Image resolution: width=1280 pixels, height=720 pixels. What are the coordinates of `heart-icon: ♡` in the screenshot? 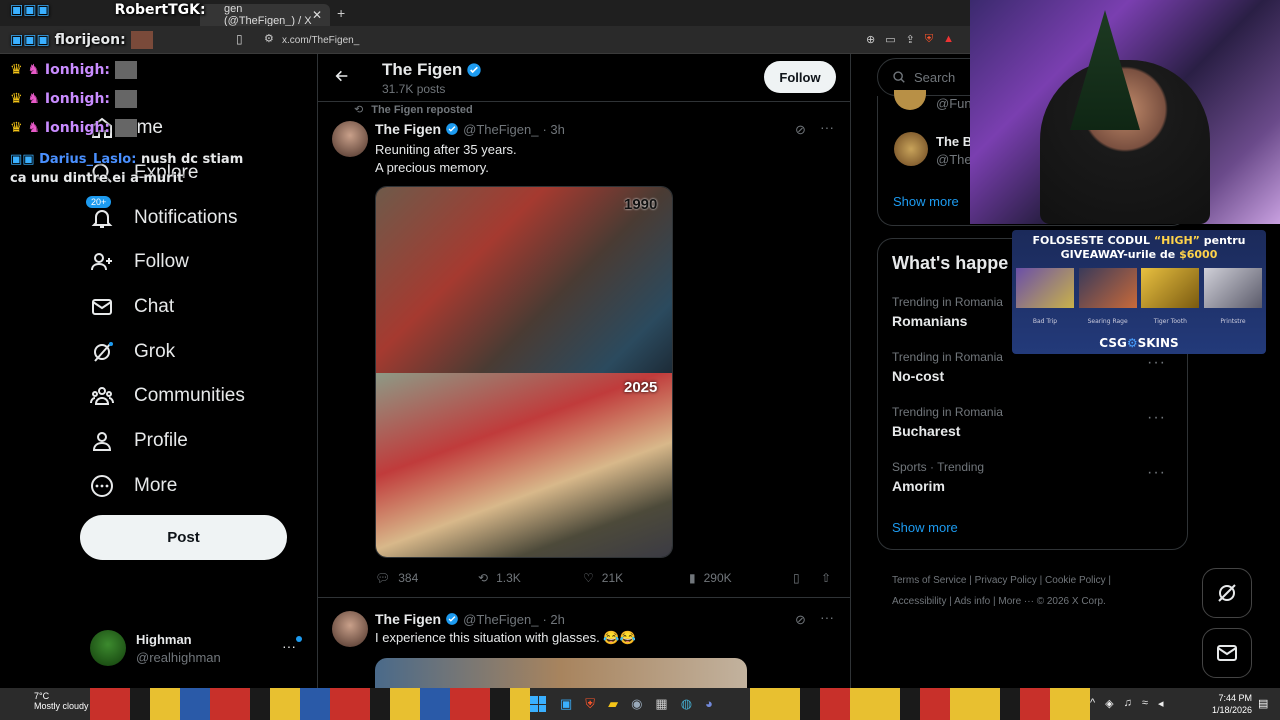 It's located at (588, 578).